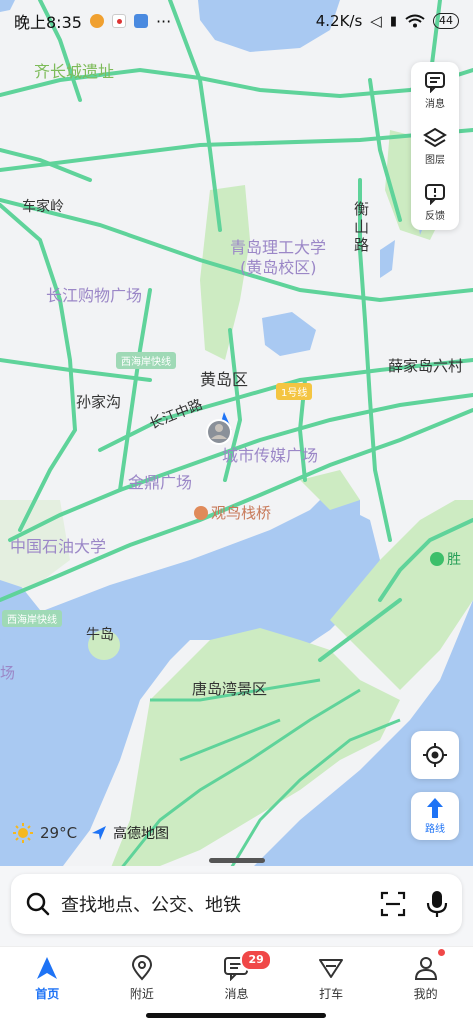 This screenshot has width=473, height=1024. Describe the element at coordinates (294, 391) in the screenshot. I see `map-label-metro-line: 1号线` at that location.